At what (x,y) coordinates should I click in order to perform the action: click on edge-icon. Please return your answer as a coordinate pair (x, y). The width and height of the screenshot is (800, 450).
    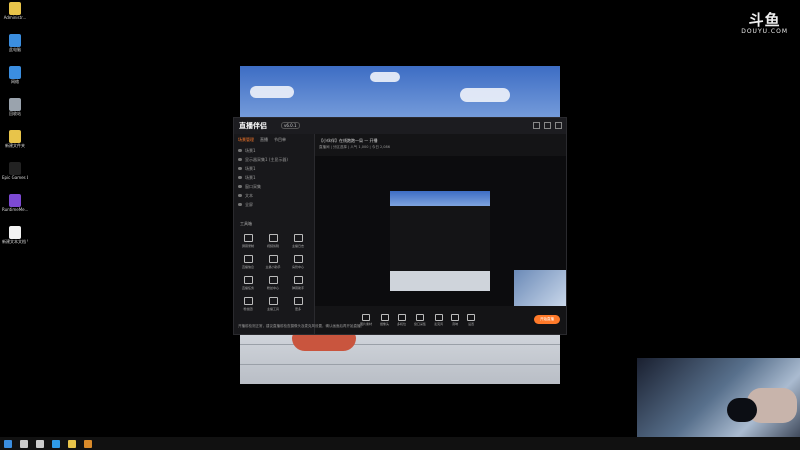
    Looking at the image, I should click on (56, 443).